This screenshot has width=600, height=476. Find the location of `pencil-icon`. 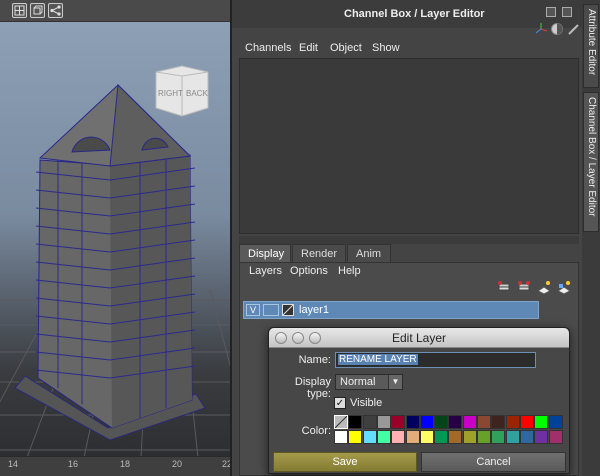

pencil-icon is located at coordinates (573, 29).